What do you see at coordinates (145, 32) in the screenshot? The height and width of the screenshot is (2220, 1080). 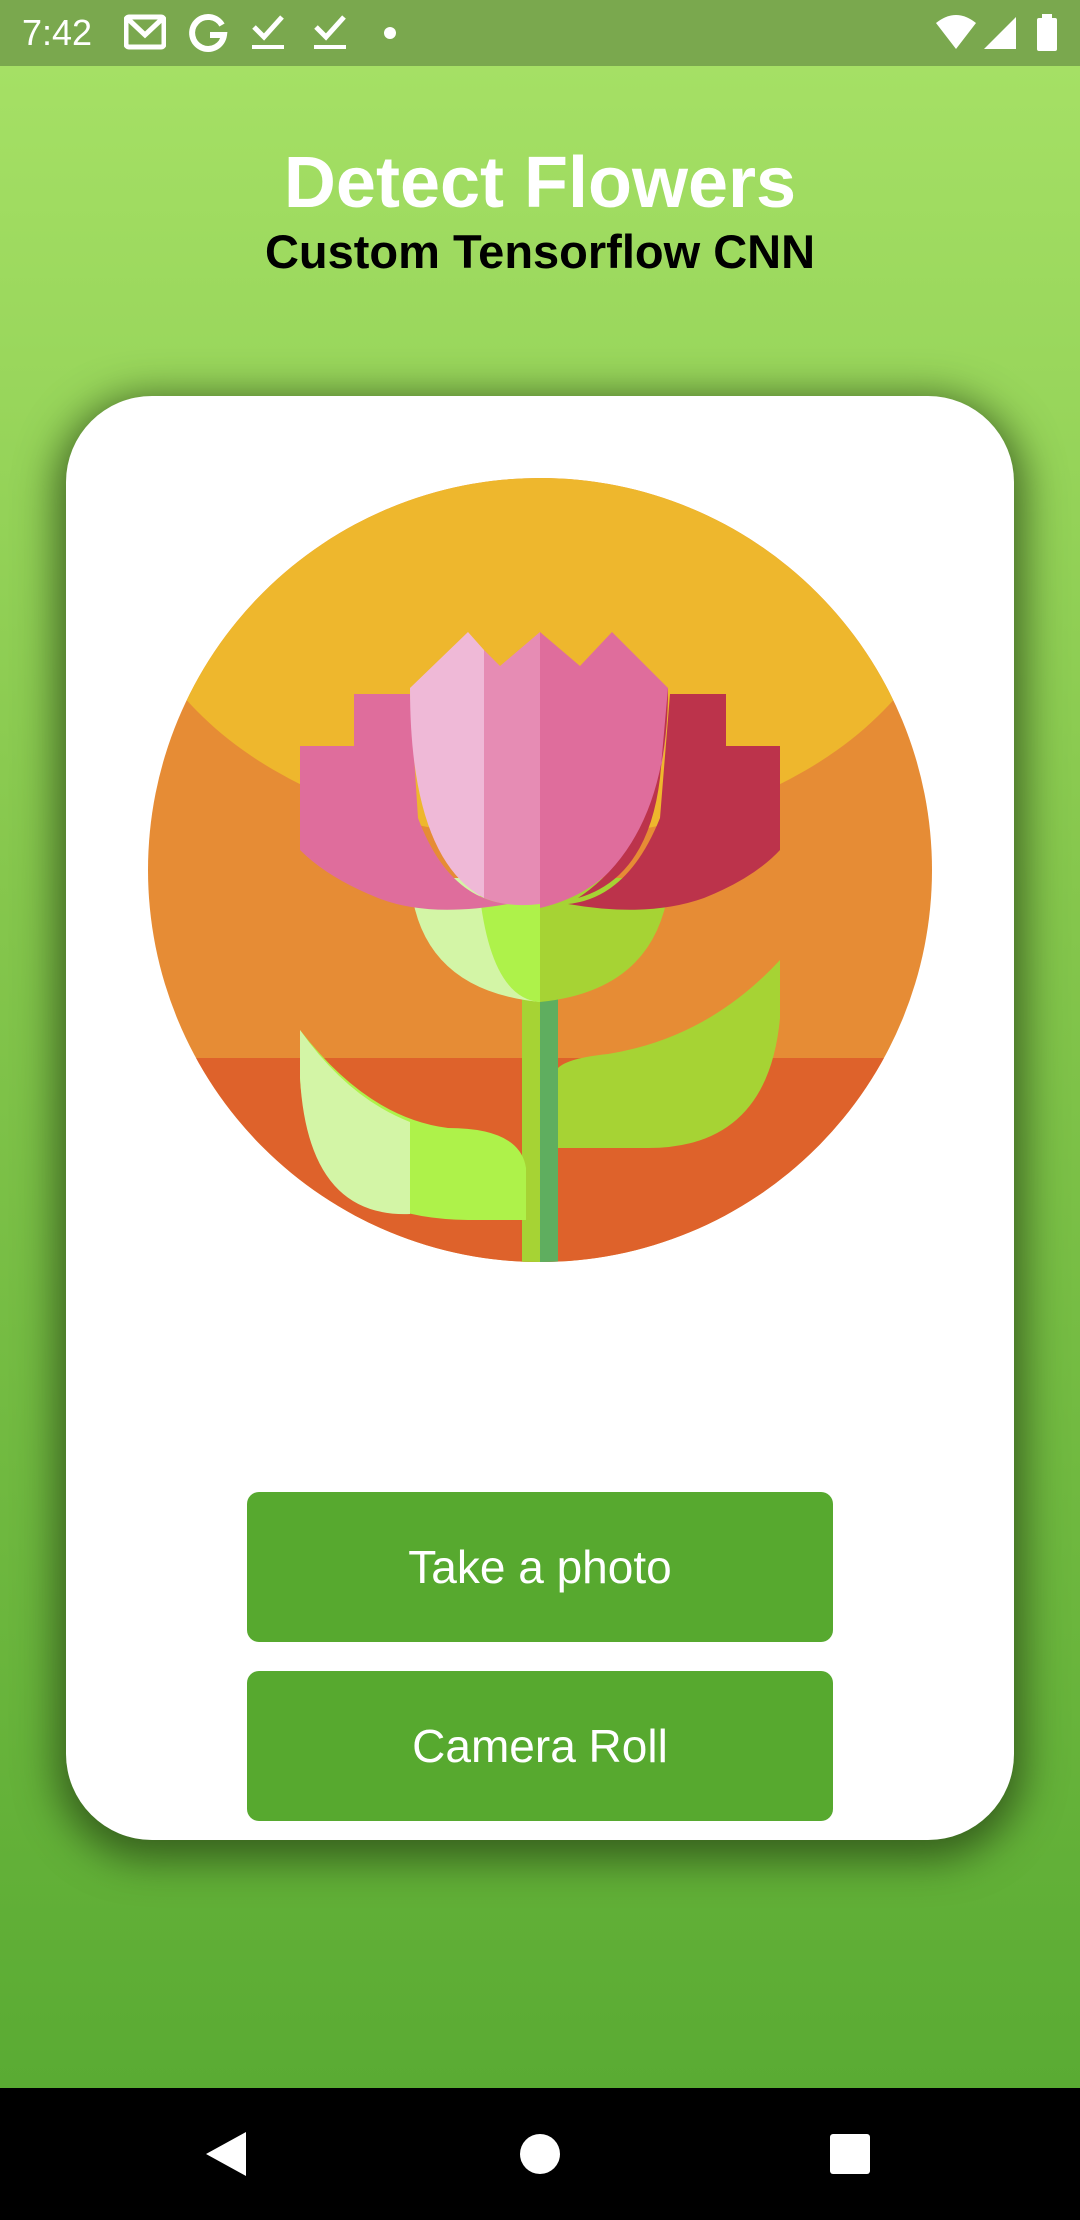 I see `gmail-icon` at bounding box center [145, 32].